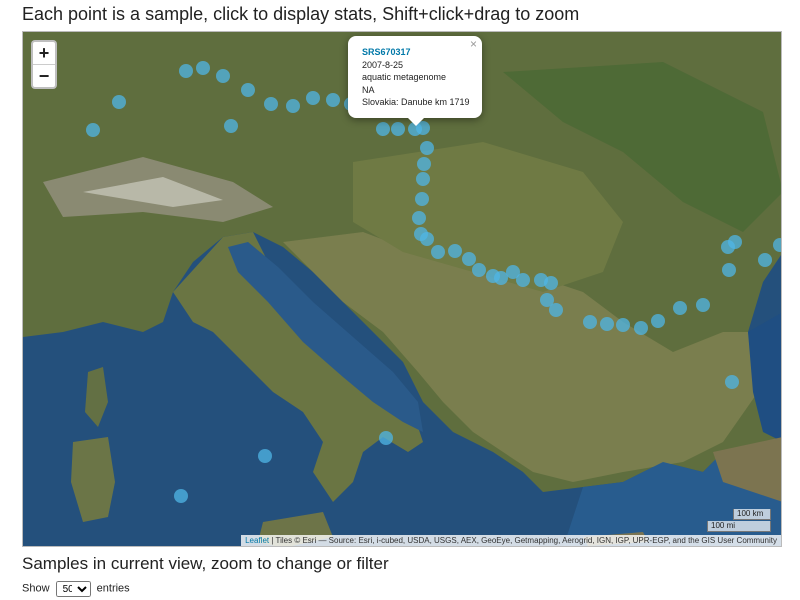  Describe the element at coordinates (368, 89) in the screenshot. I see `sample-extra: NA` at that location.